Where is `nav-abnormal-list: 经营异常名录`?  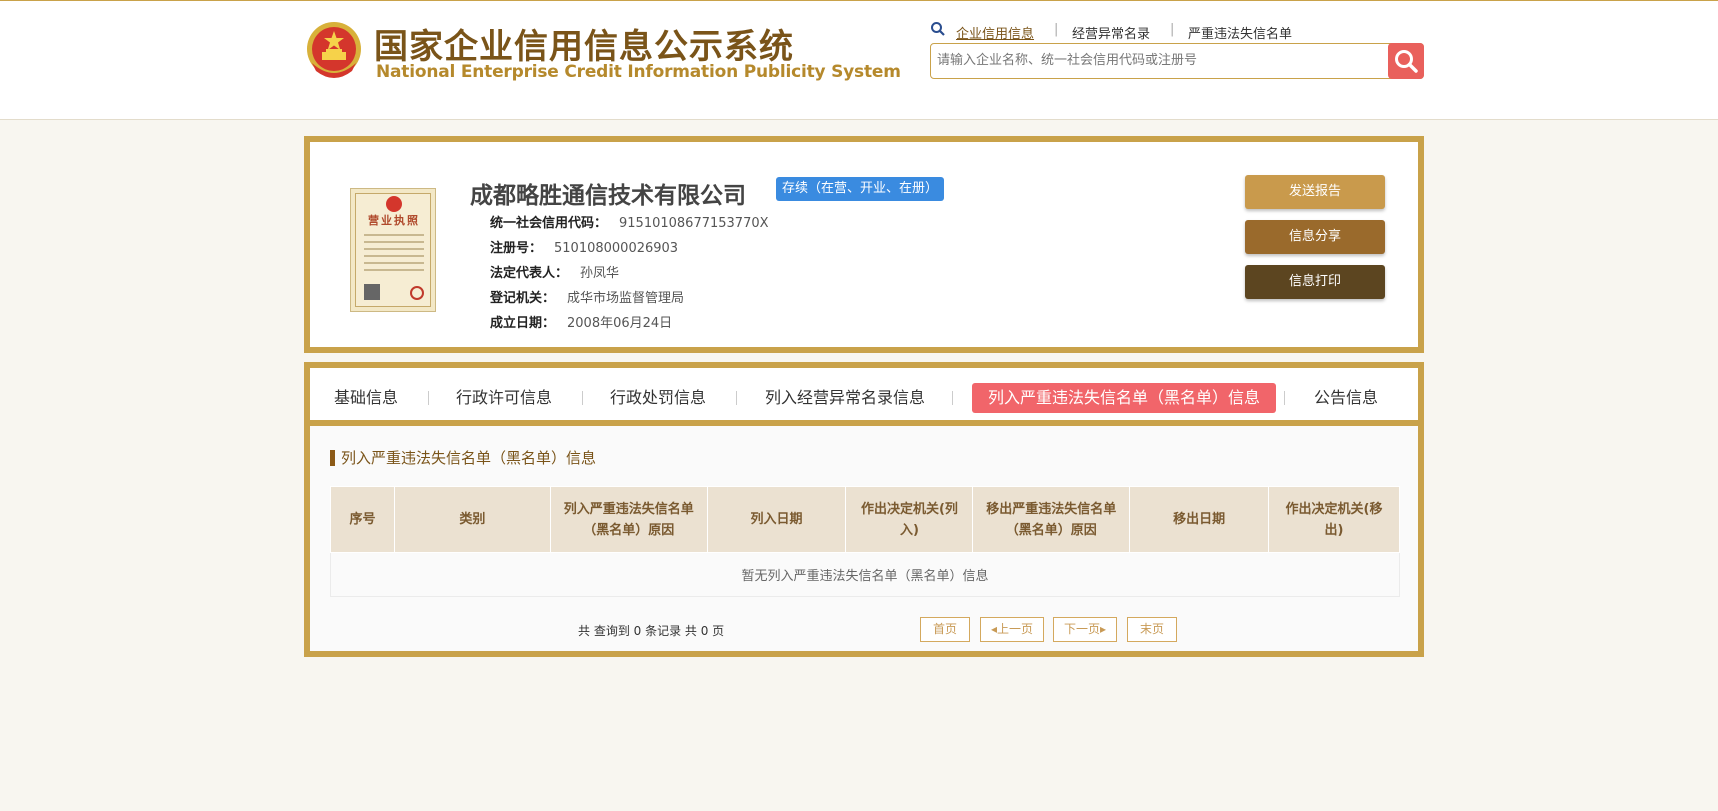 nav-abnormal-list: 经营异常名录 is located at coordinates (1111, 32).